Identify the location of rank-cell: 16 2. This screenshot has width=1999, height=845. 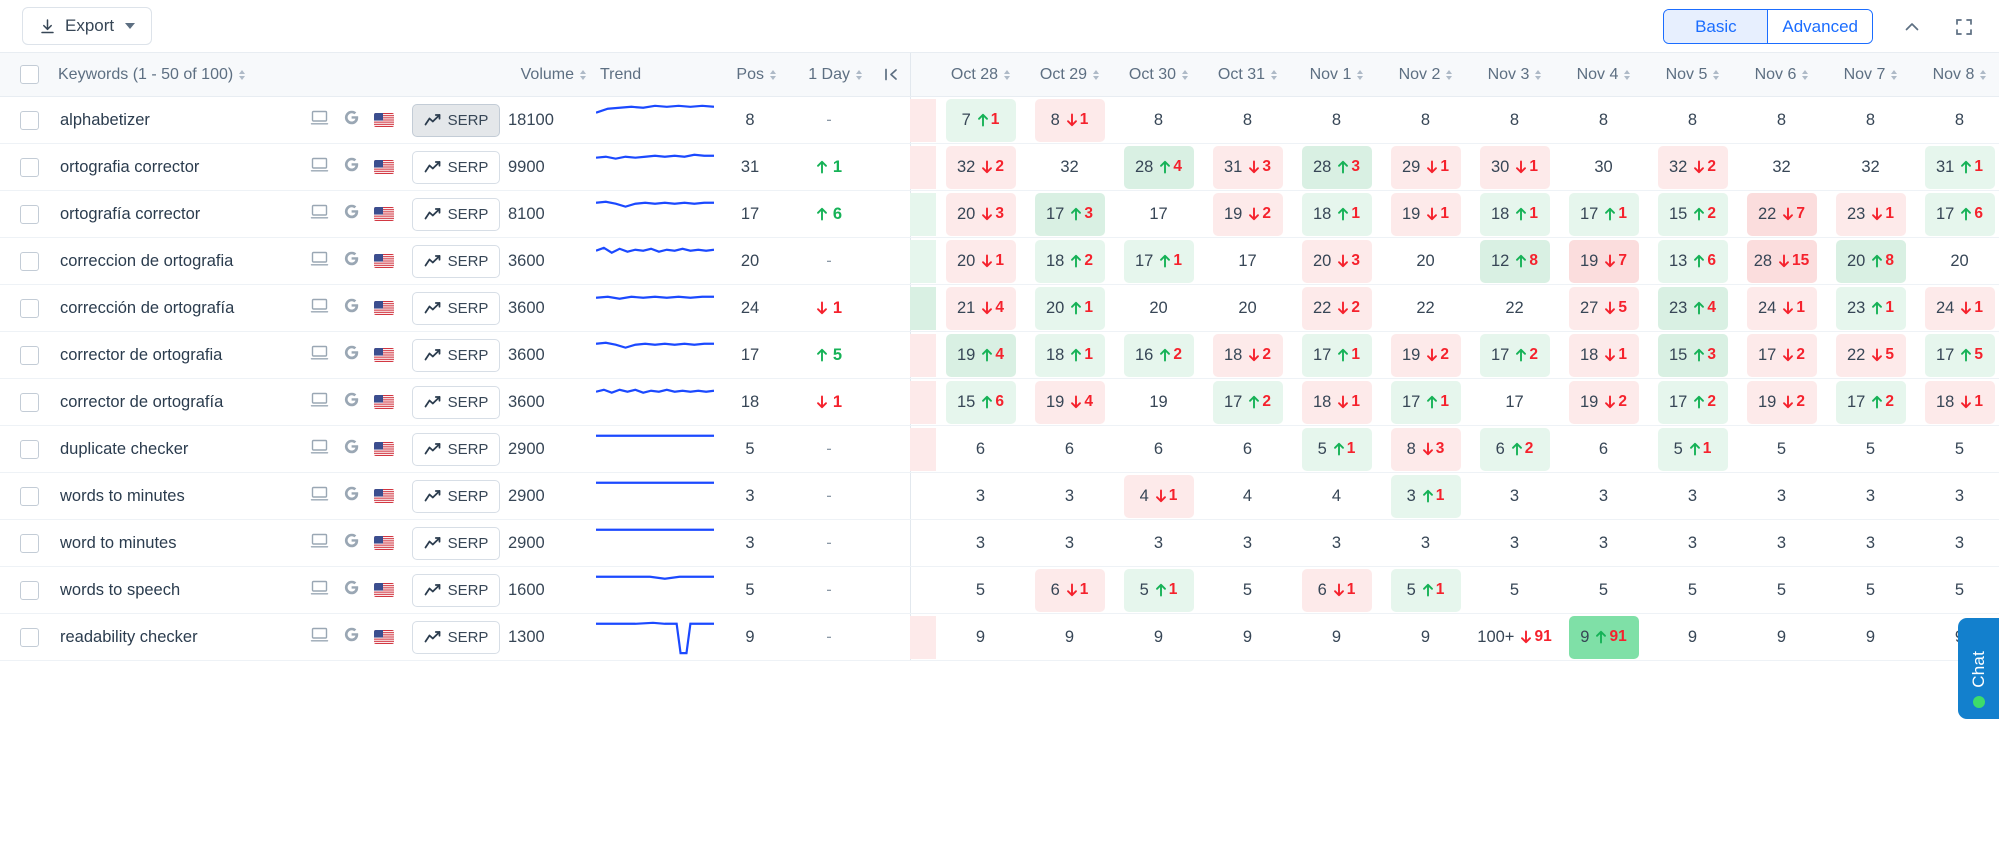
(1158, 355).